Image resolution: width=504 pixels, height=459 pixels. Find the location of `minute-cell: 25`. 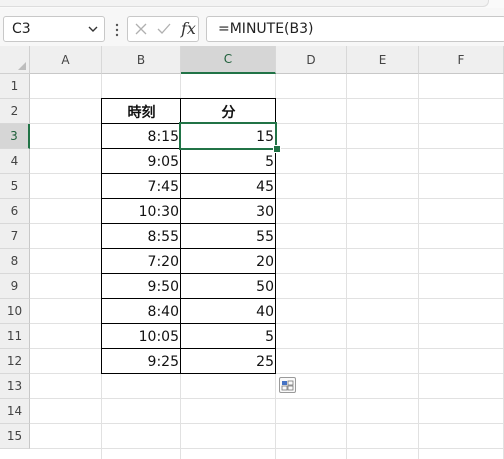

minute-cell: 25 is located at coordinates (228, 361).